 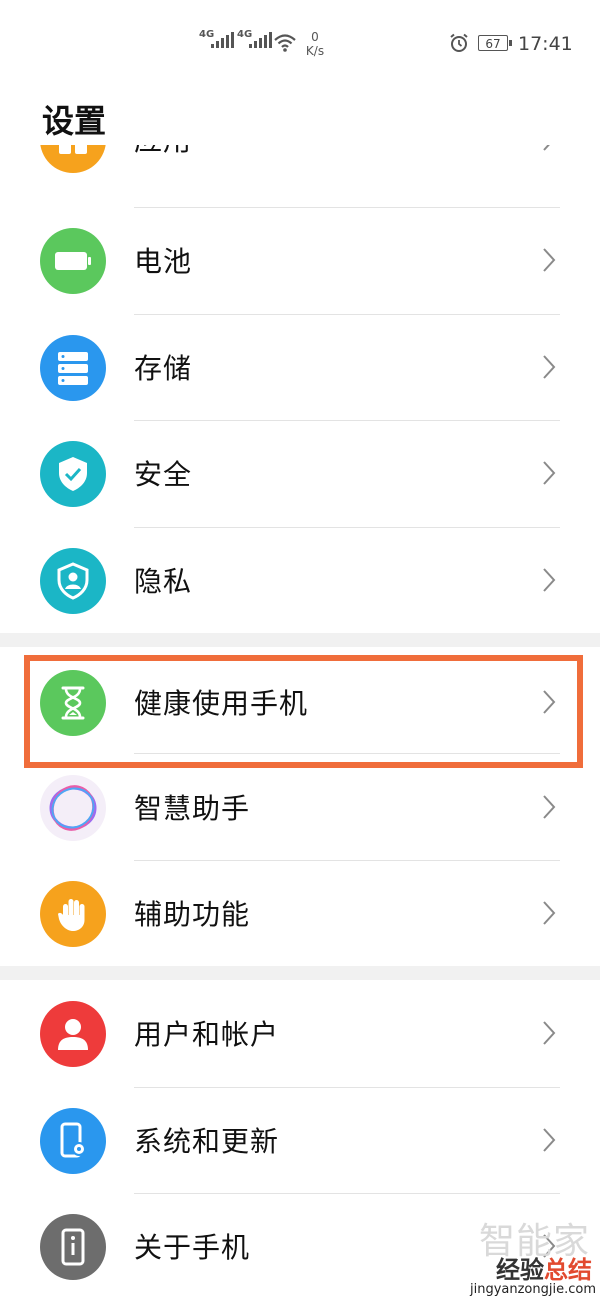 I want to click on settings-item-label: 关于手机, so click(x=192, y=1247).